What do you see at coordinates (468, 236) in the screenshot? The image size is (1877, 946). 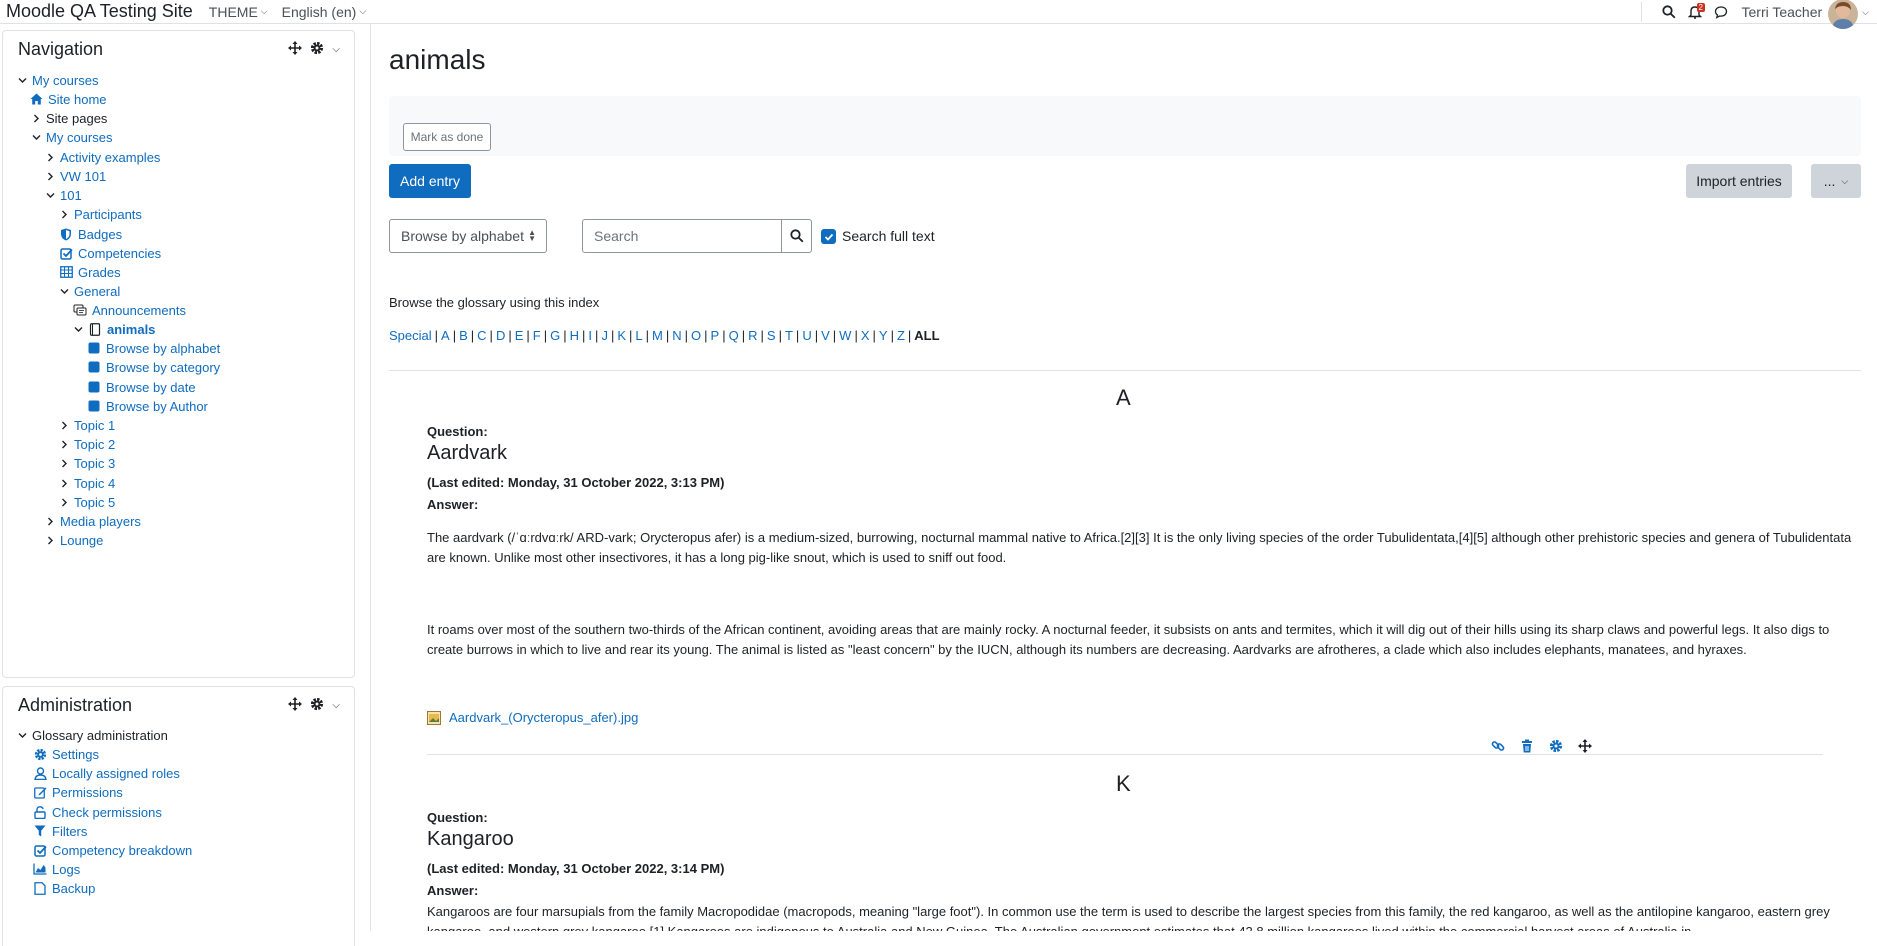 I see `browse-mode-select: Browse by alphabet ▲▼` at bounding box center [468, 236].